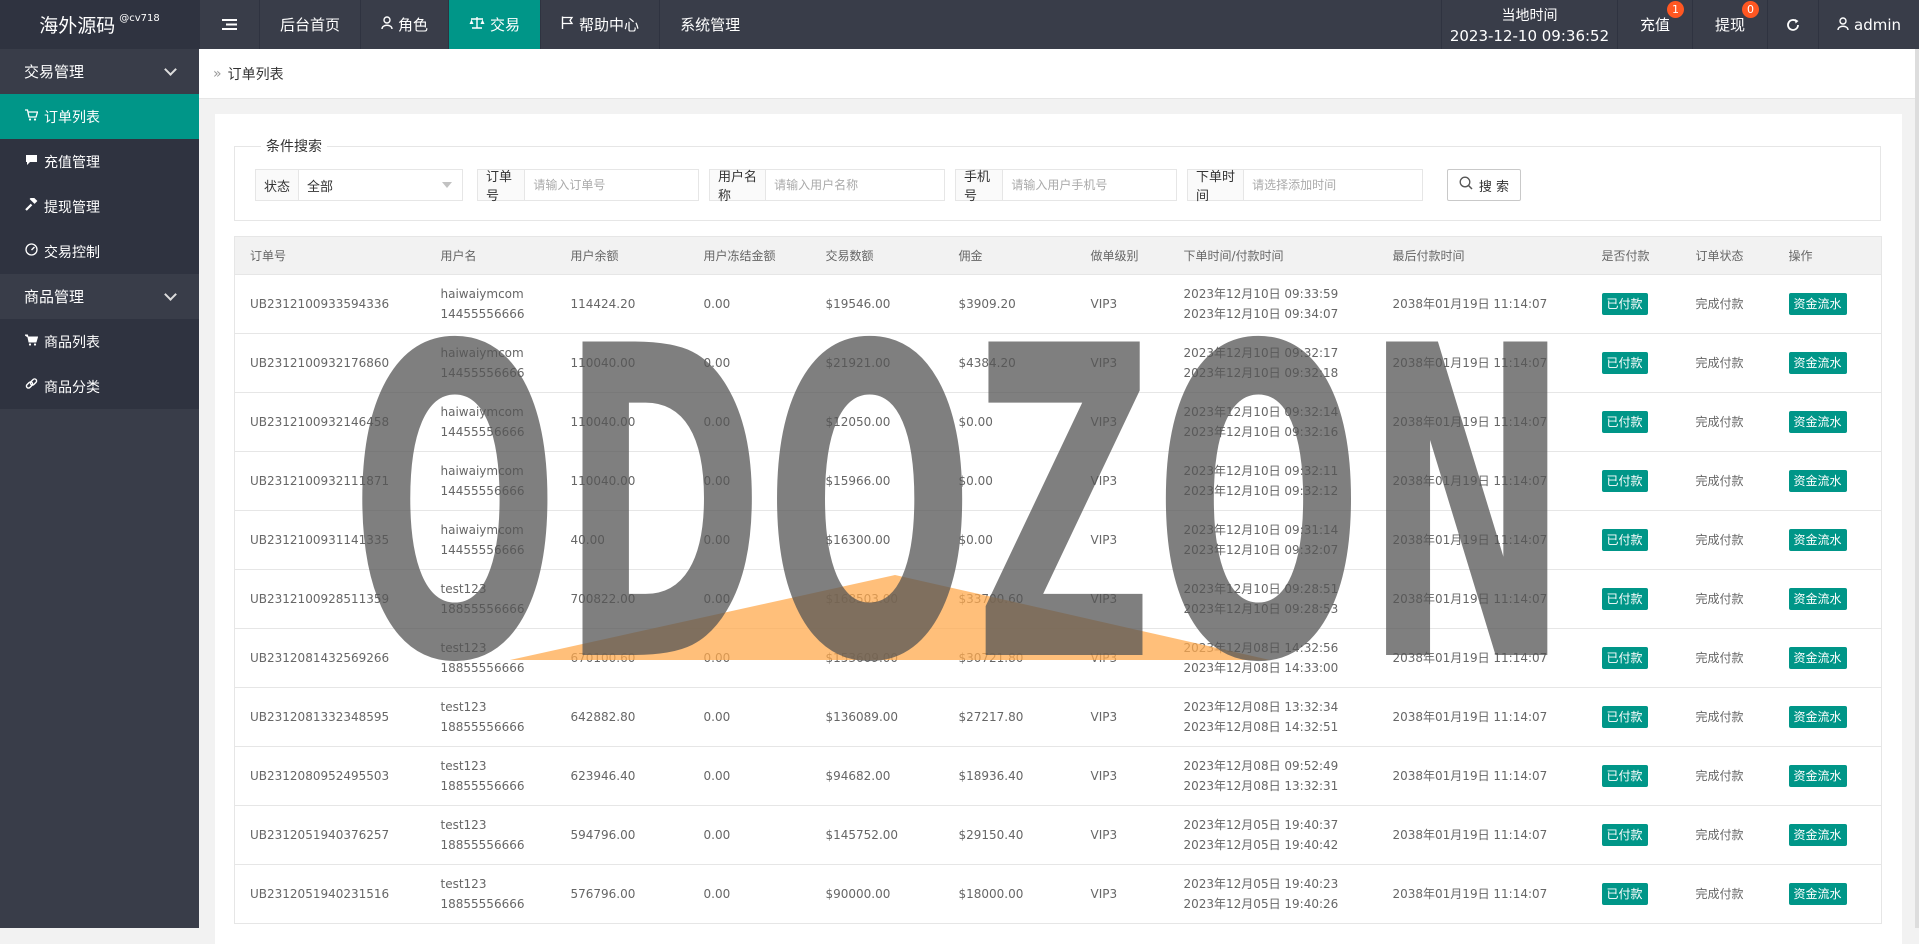 This screenshot has height=944, width=1919. Describe the element at coordinates (477, 24) in the screenshot. I see `scale-icon` at that location.